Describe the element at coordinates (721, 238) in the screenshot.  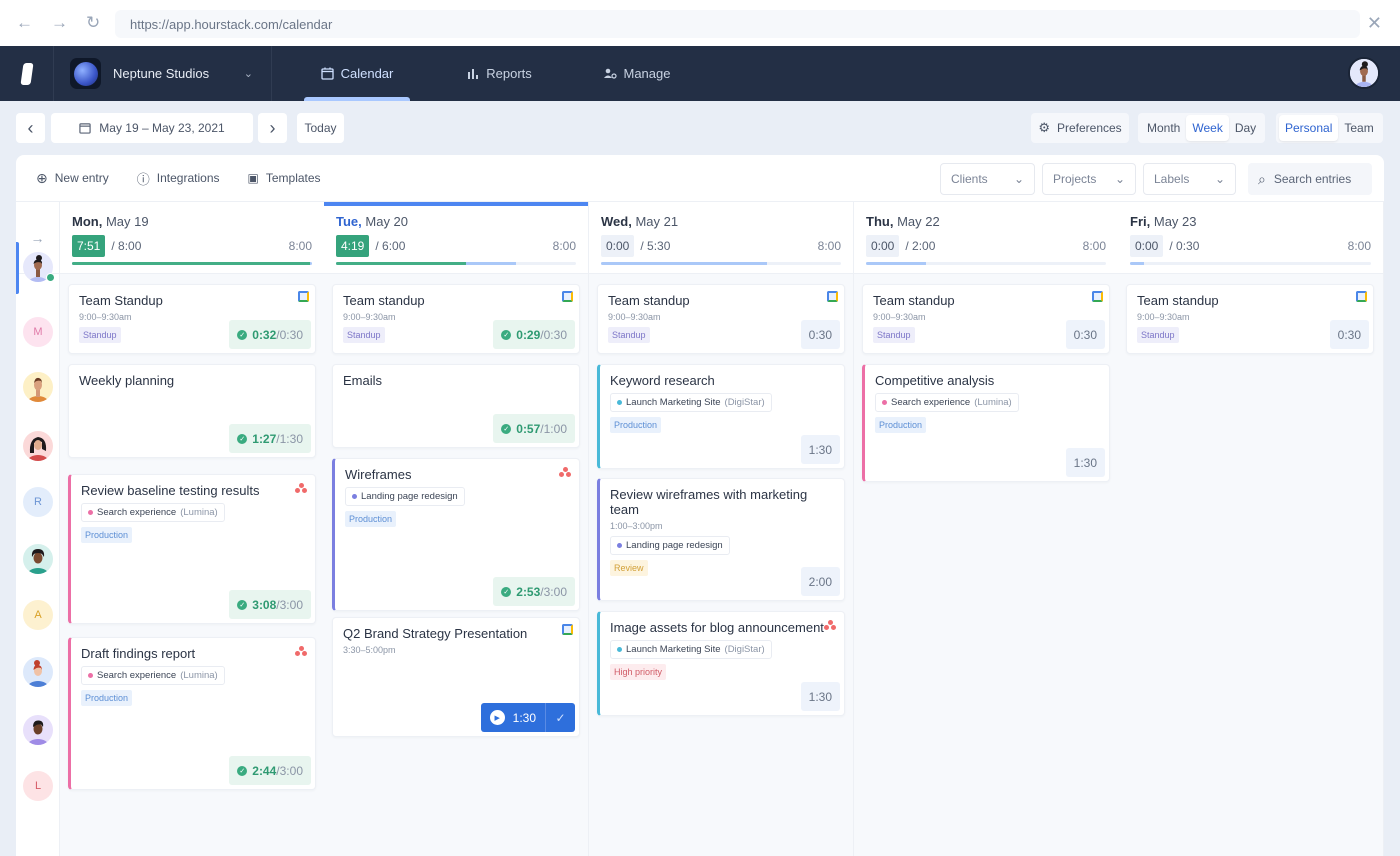
I see `day-header: Wed, May 21 0:00/ 5:30 8:00` at that location.